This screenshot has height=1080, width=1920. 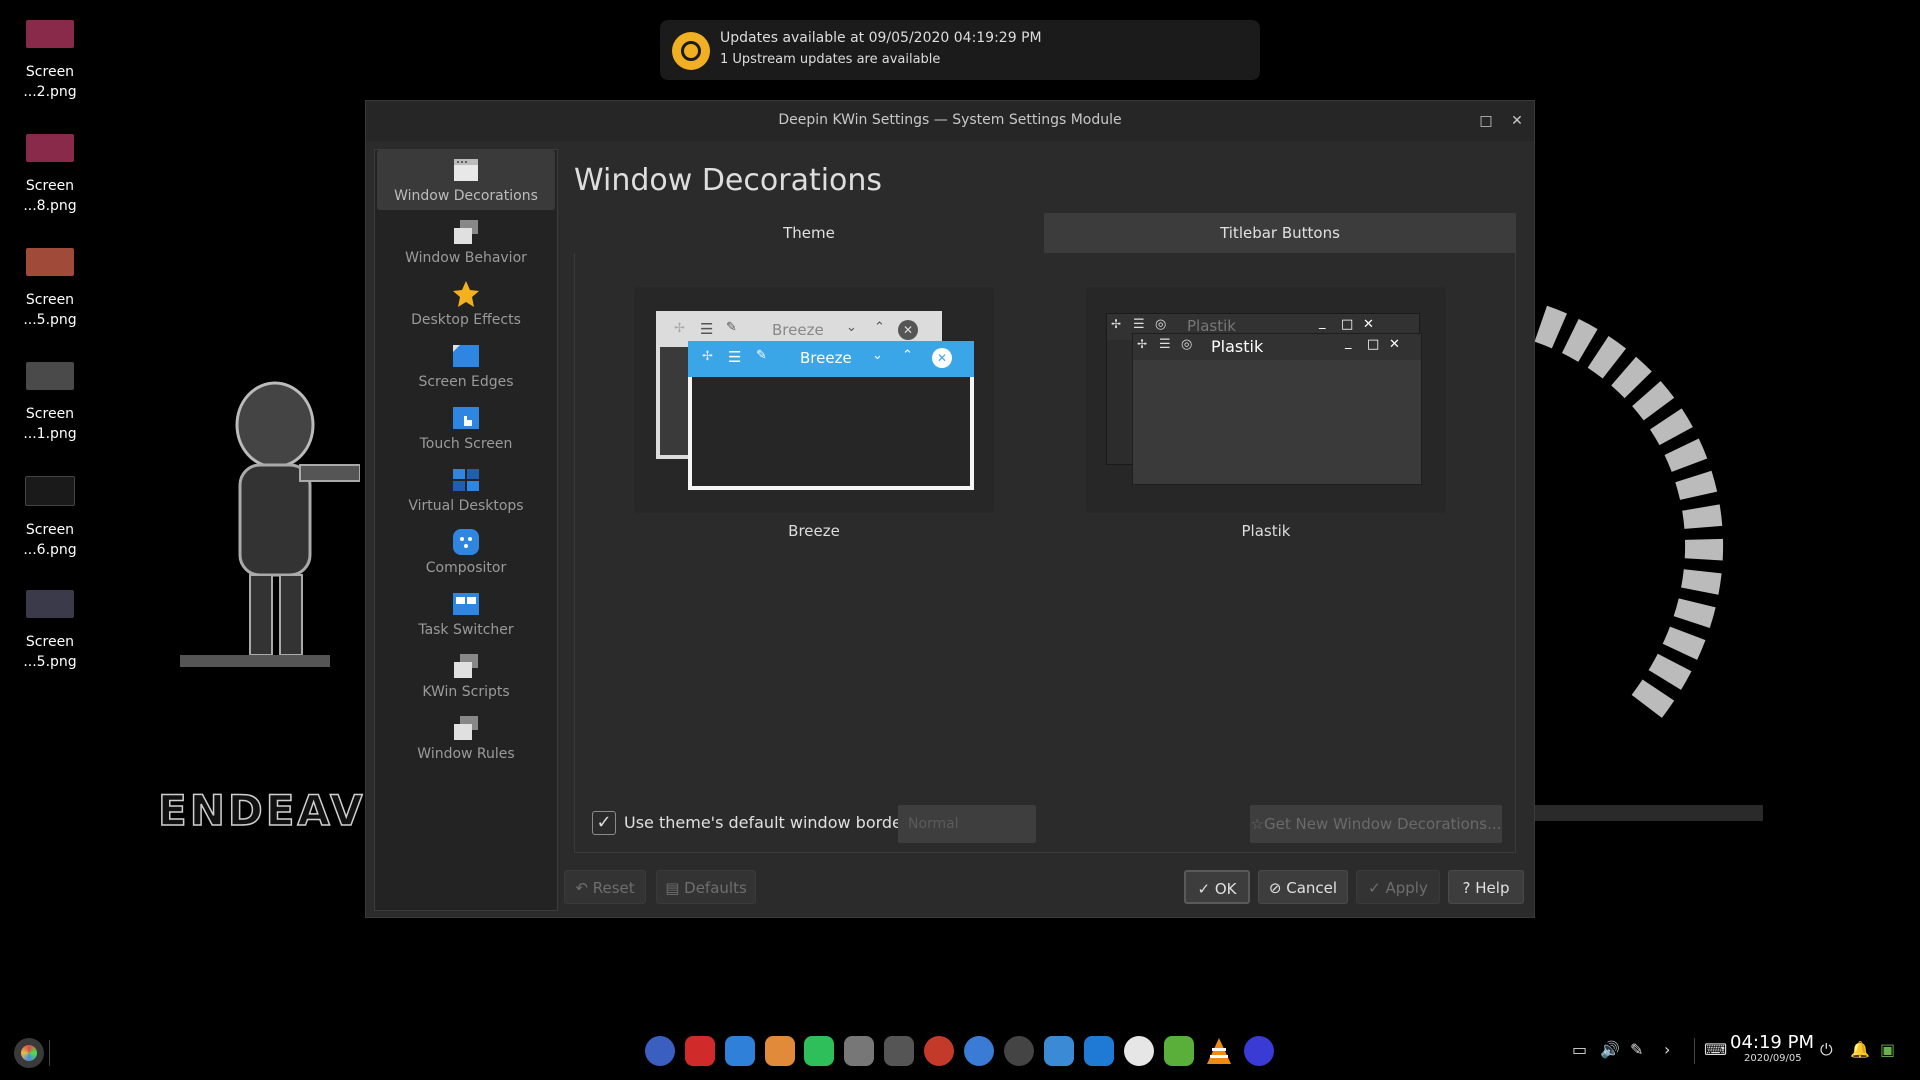 I want to click on sticky-icon: ◎, so click(x=1161, y=324).